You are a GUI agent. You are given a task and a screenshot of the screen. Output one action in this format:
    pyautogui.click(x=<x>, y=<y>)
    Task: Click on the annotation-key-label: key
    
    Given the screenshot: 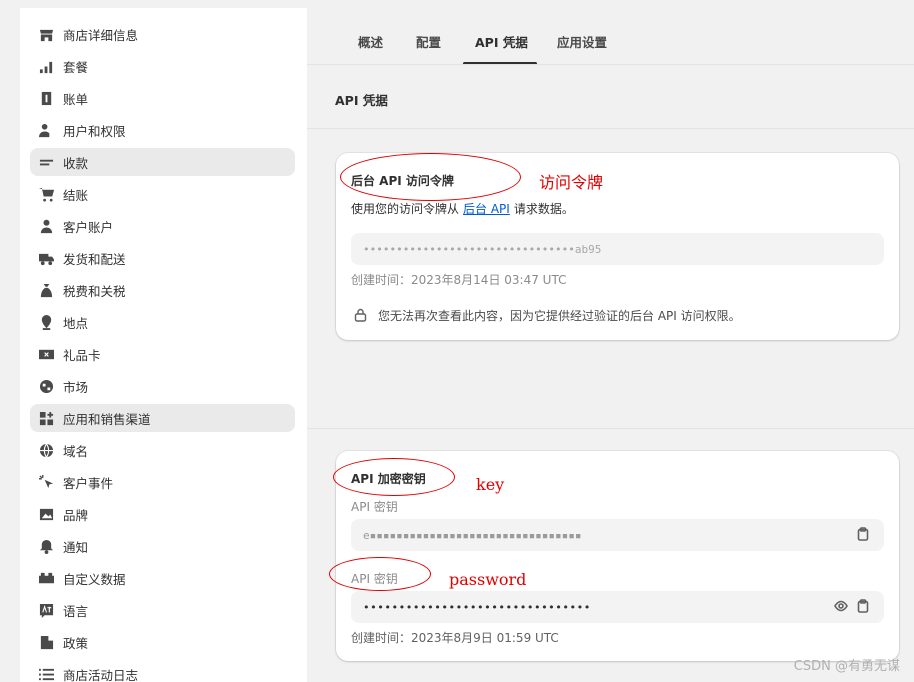 What is the action you would take?
    pyautogui.click(x=490, y=484)
    